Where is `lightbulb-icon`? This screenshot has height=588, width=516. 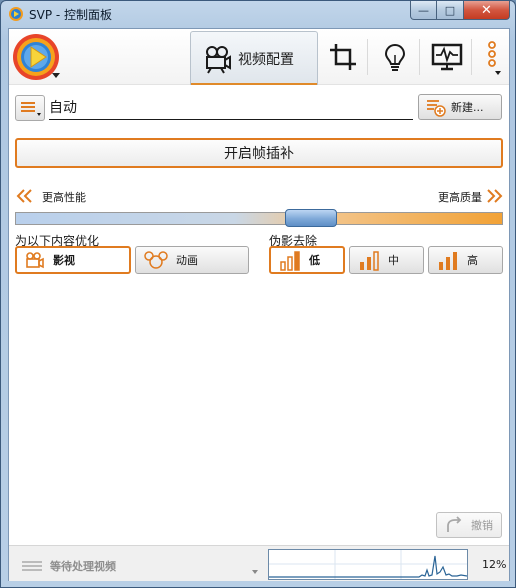
lightbulb-icon is located at coordinates (395, 57).